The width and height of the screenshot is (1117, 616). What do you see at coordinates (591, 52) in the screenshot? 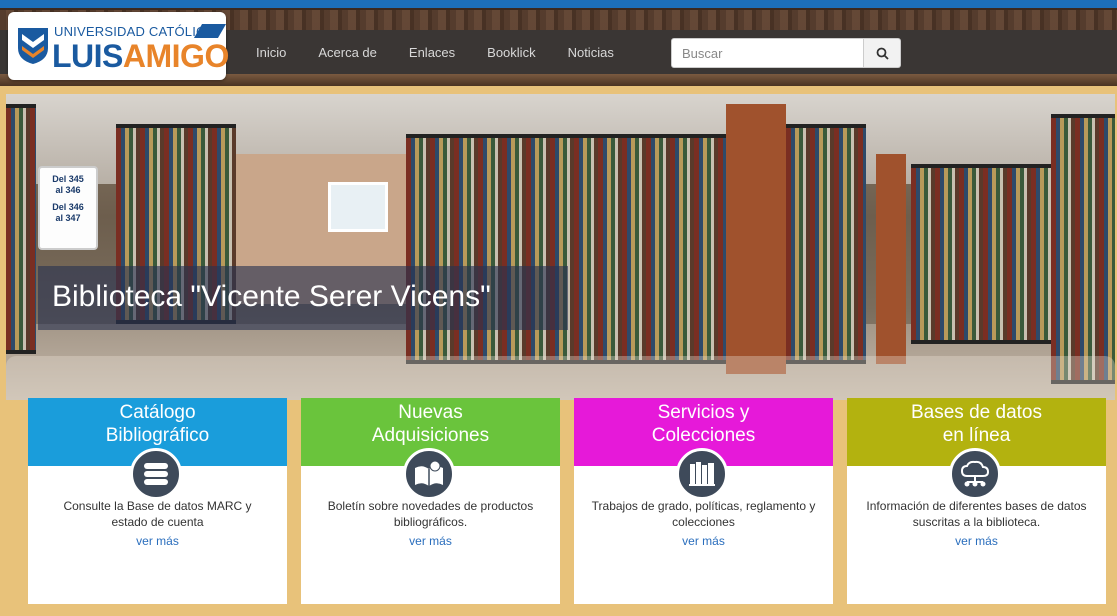
I see `nav-noticias: Noticias` at bounding box center [591, 52].